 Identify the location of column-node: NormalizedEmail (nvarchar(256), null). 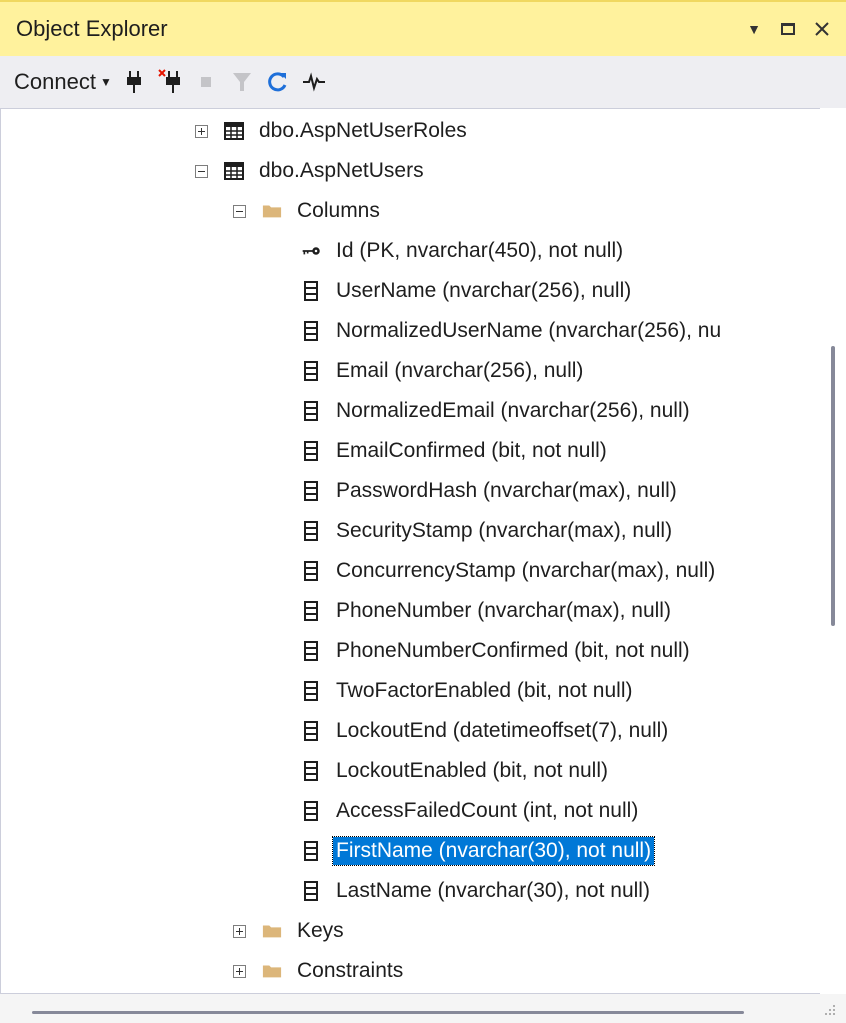
(497, 411).